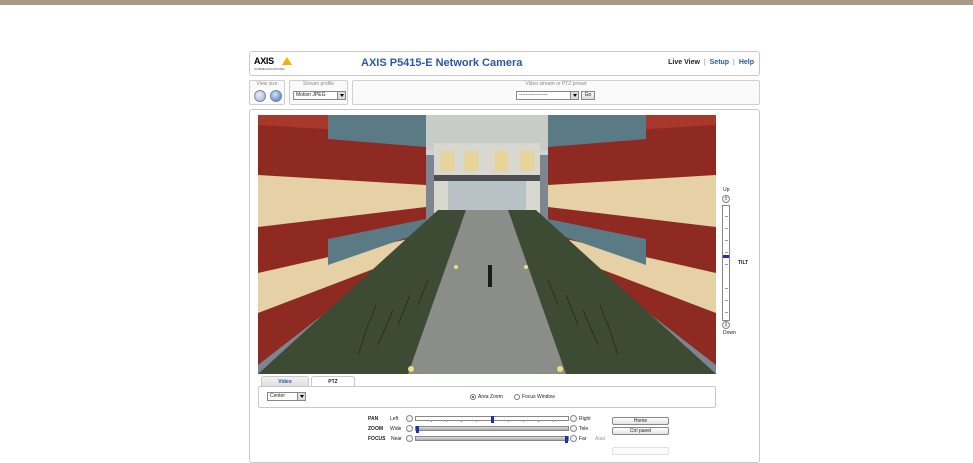  Describe the element at coordinates (396, 429) in the screenshot. I see `zoom-wide-label: Wide` at that location.